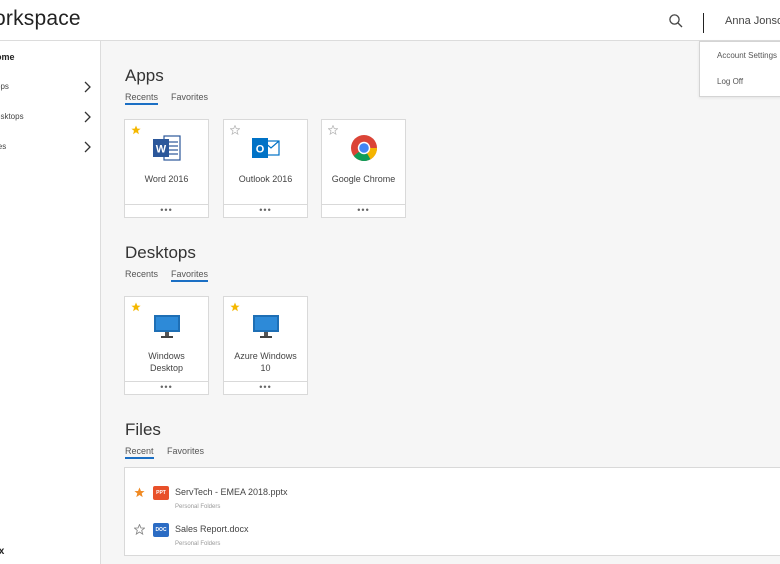 The image size is (780, 564). I want to click on app-tile-word: W Word 2016 •••, so click(166, 168).